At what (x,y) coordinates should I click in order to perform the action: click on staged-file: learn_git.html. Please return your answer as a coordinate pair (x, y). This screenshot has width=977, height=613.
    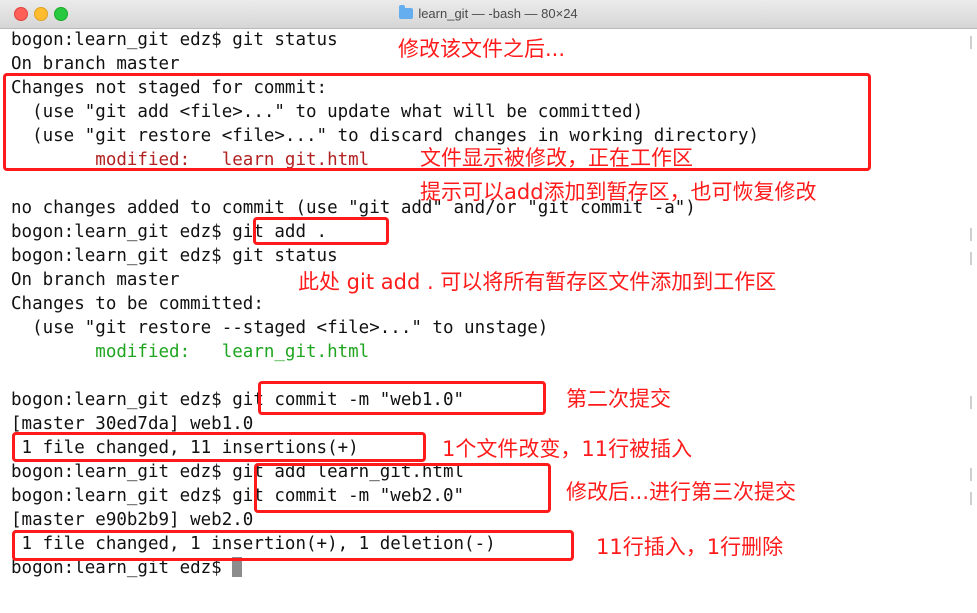
    Looking at the image, I should click on (295, 352).